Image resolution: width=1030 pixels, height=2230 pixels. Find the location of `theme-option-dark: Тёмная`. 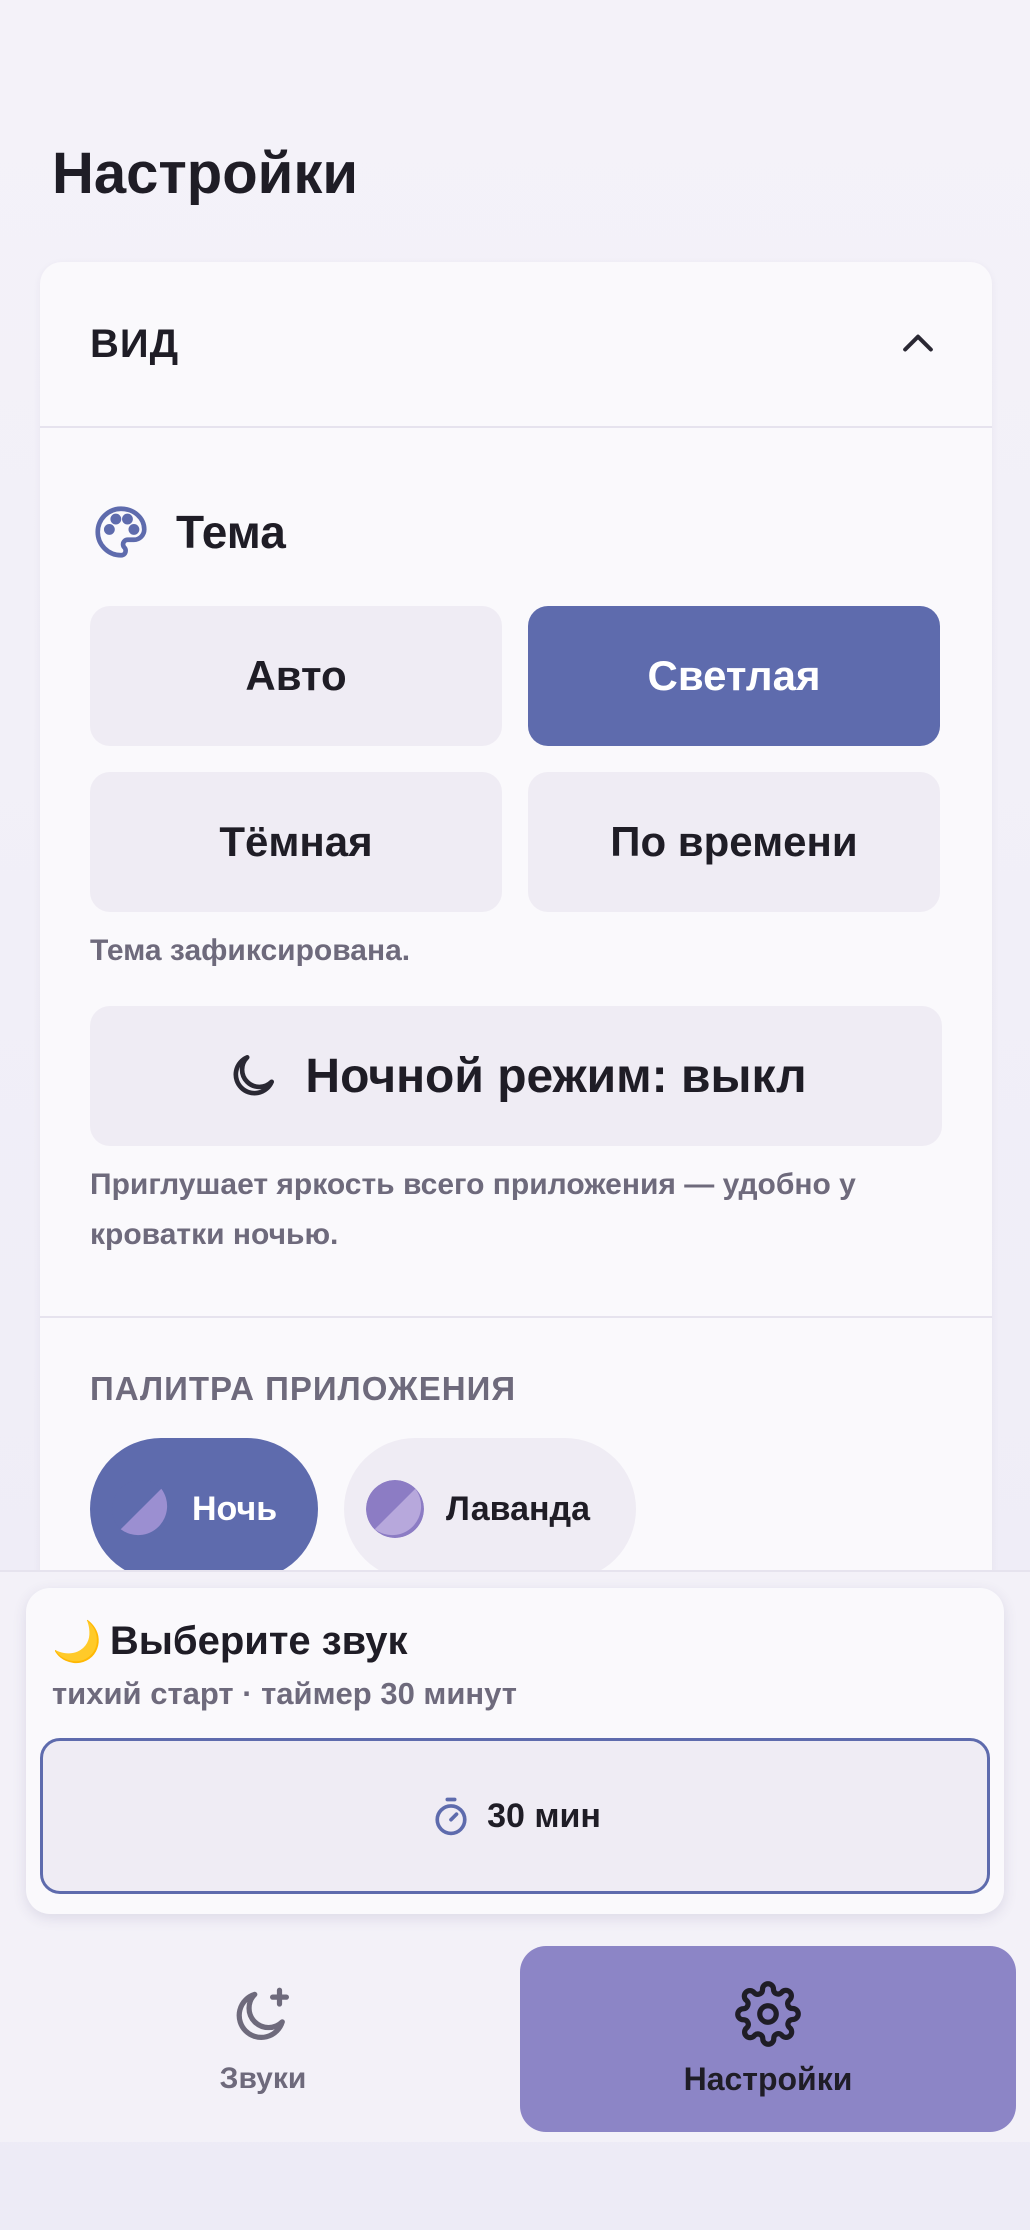

theme-option-dark: Тёмная is located at coordinates (296, 842).